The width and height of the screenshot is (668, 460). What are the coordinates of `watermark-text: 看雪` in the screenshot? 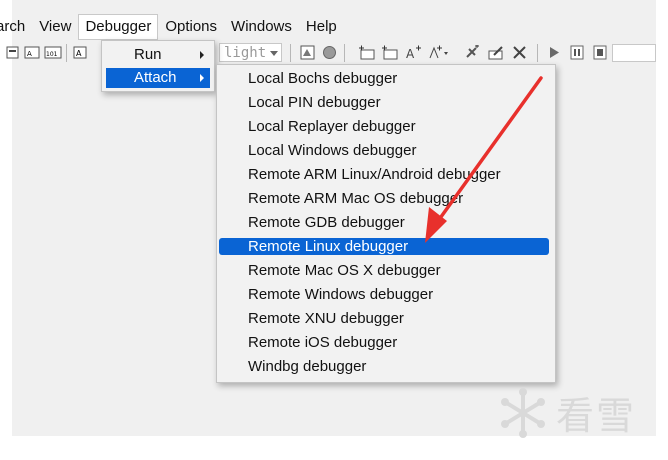 It's located at (596, 416).